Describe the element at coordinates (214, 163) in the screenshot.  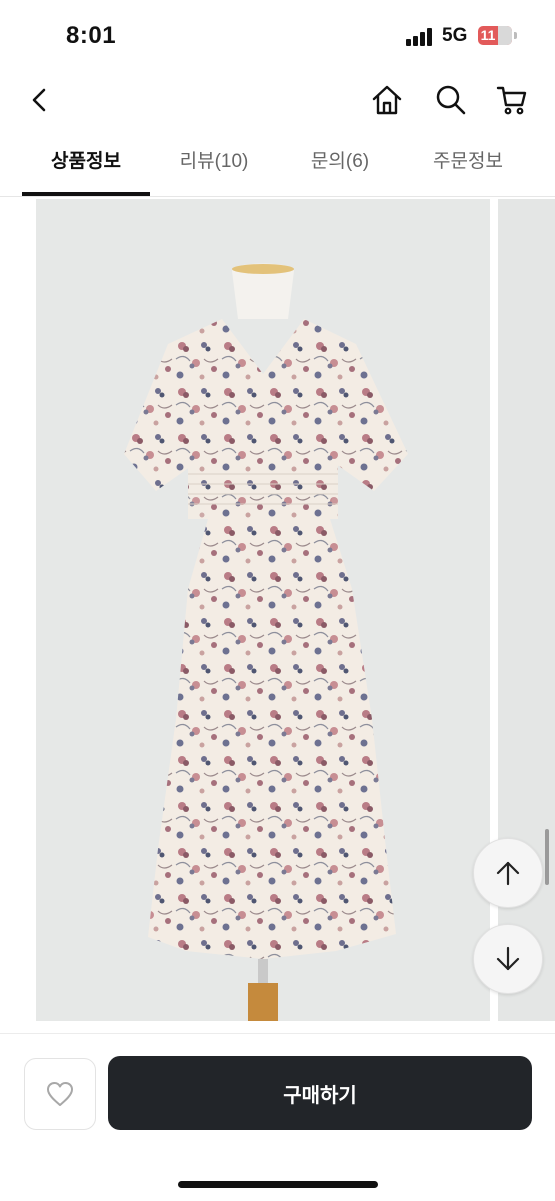
I see `tab-reviews: 리뷰(10)` at that location.